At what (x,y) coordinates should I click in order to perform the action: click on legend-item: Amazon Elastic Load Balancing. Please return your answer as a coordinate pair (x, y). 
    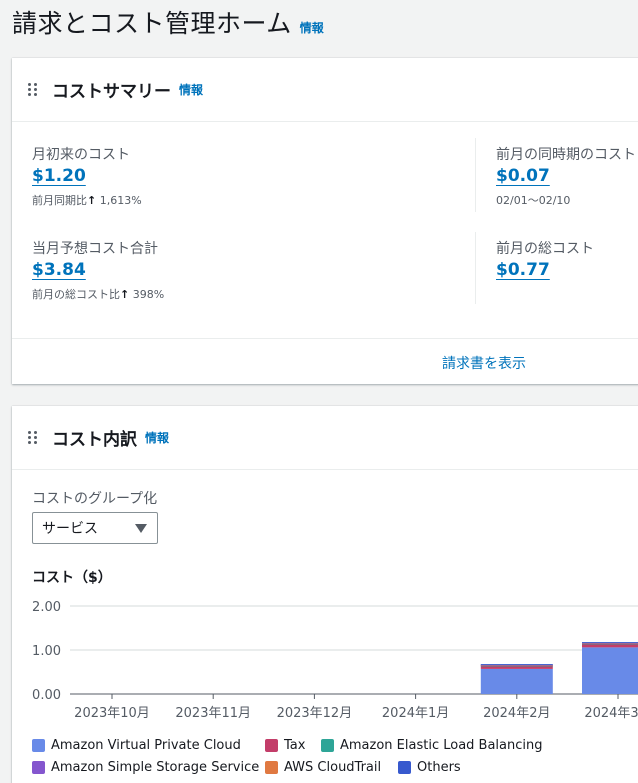
    Looking at the image, I should click on (432, 745).